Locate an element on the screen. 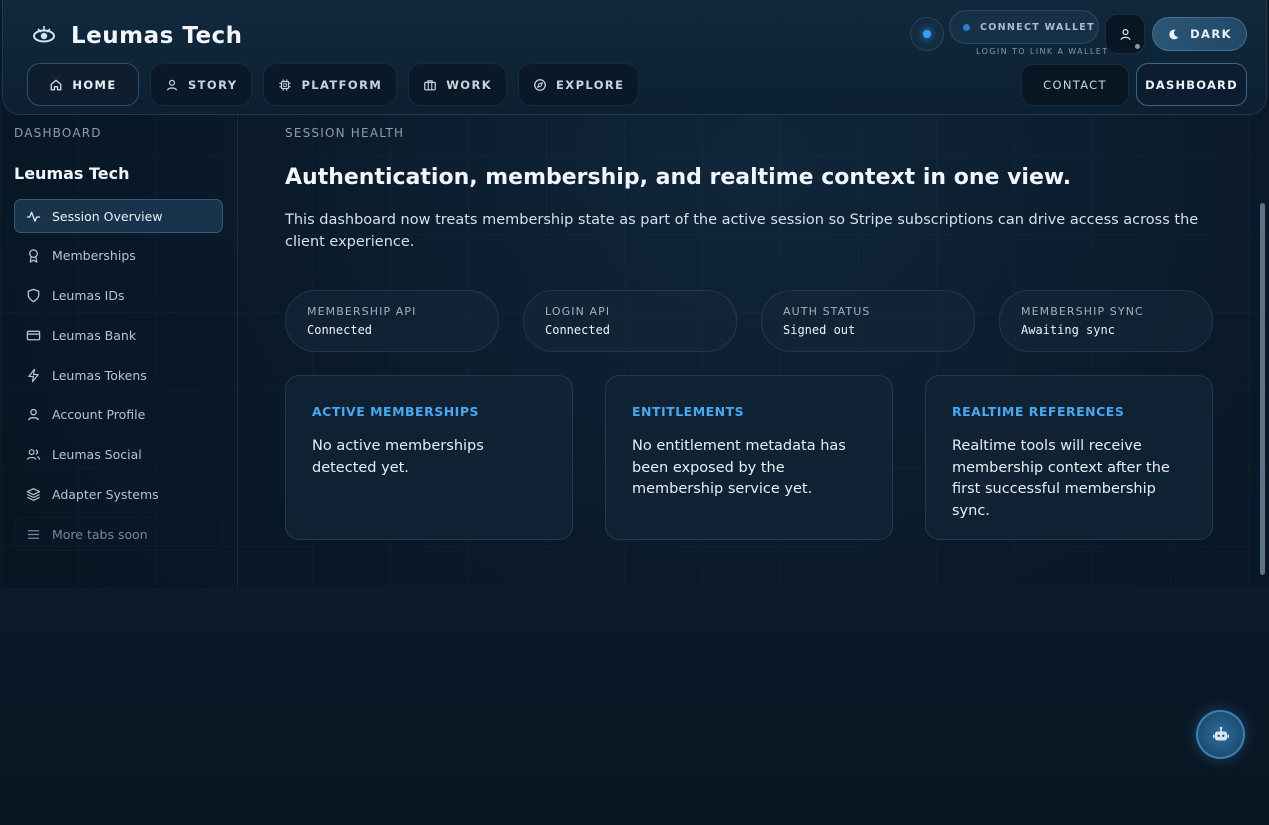  compass-icon is located at coordinates (540, 84).